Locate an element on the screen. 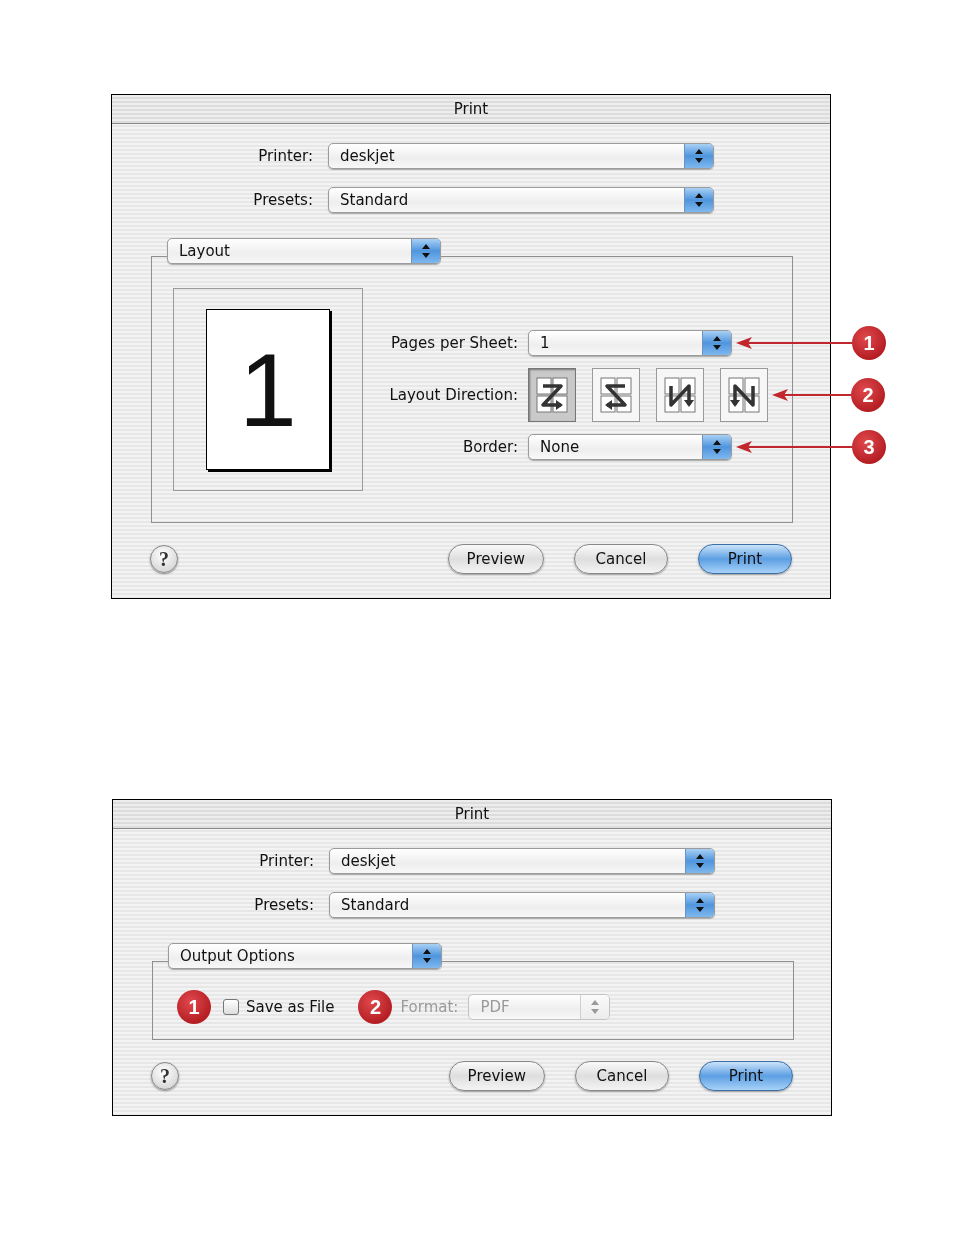 This screenshot has width=954, height=1235. page-number: 1 is located at coordinates (268, 389).